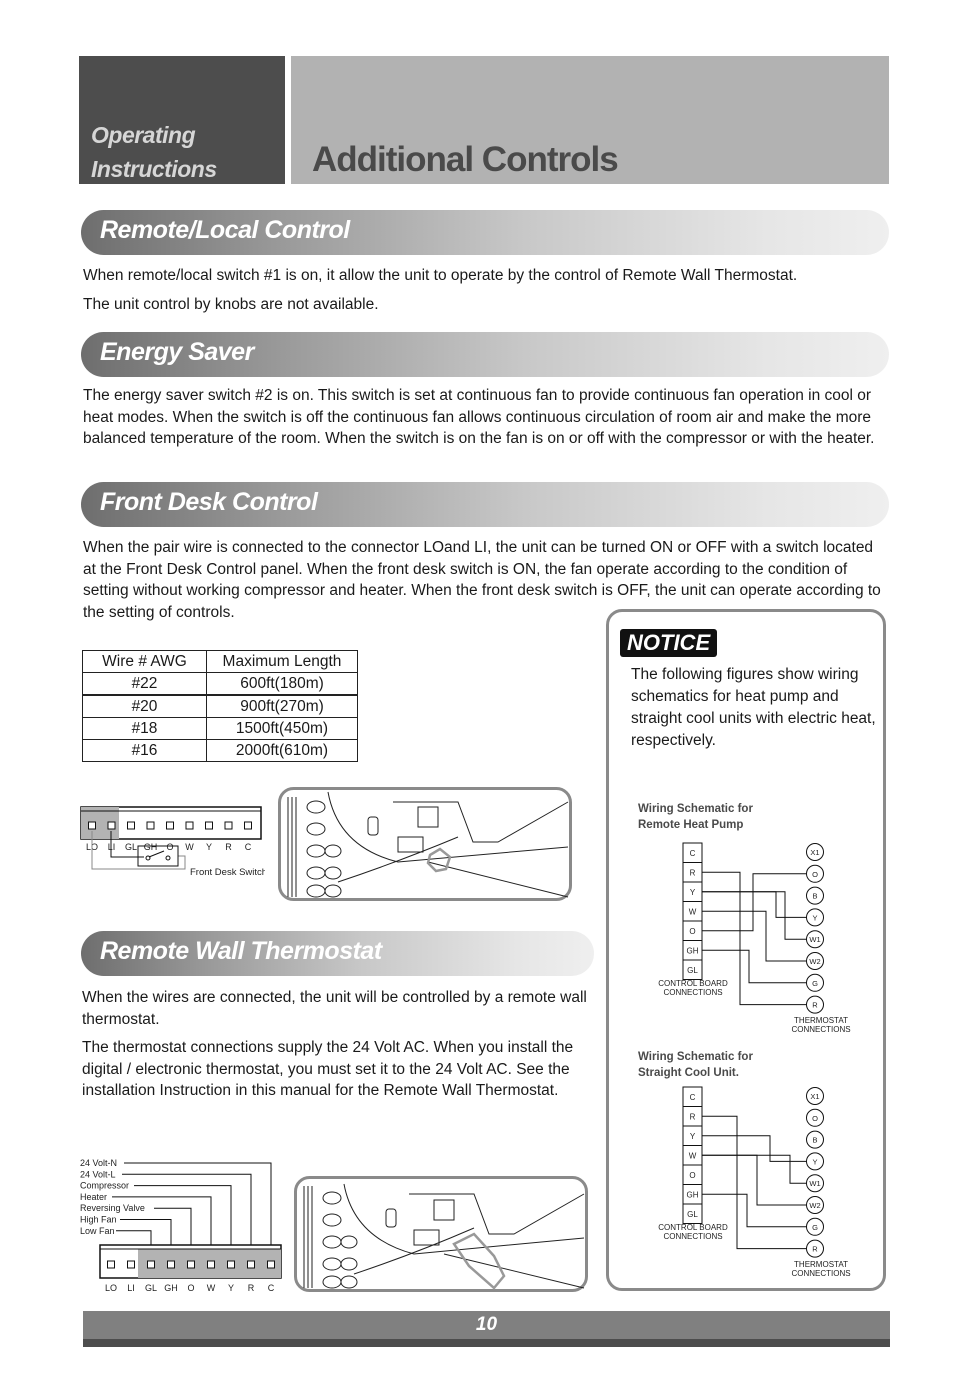 This screenshot has width=954, height=1399. What do you see at coordinates (98, 1163) in the screenshot?
I see `wire-label: 24 Volt-N` at bounding box center [98, 1163].